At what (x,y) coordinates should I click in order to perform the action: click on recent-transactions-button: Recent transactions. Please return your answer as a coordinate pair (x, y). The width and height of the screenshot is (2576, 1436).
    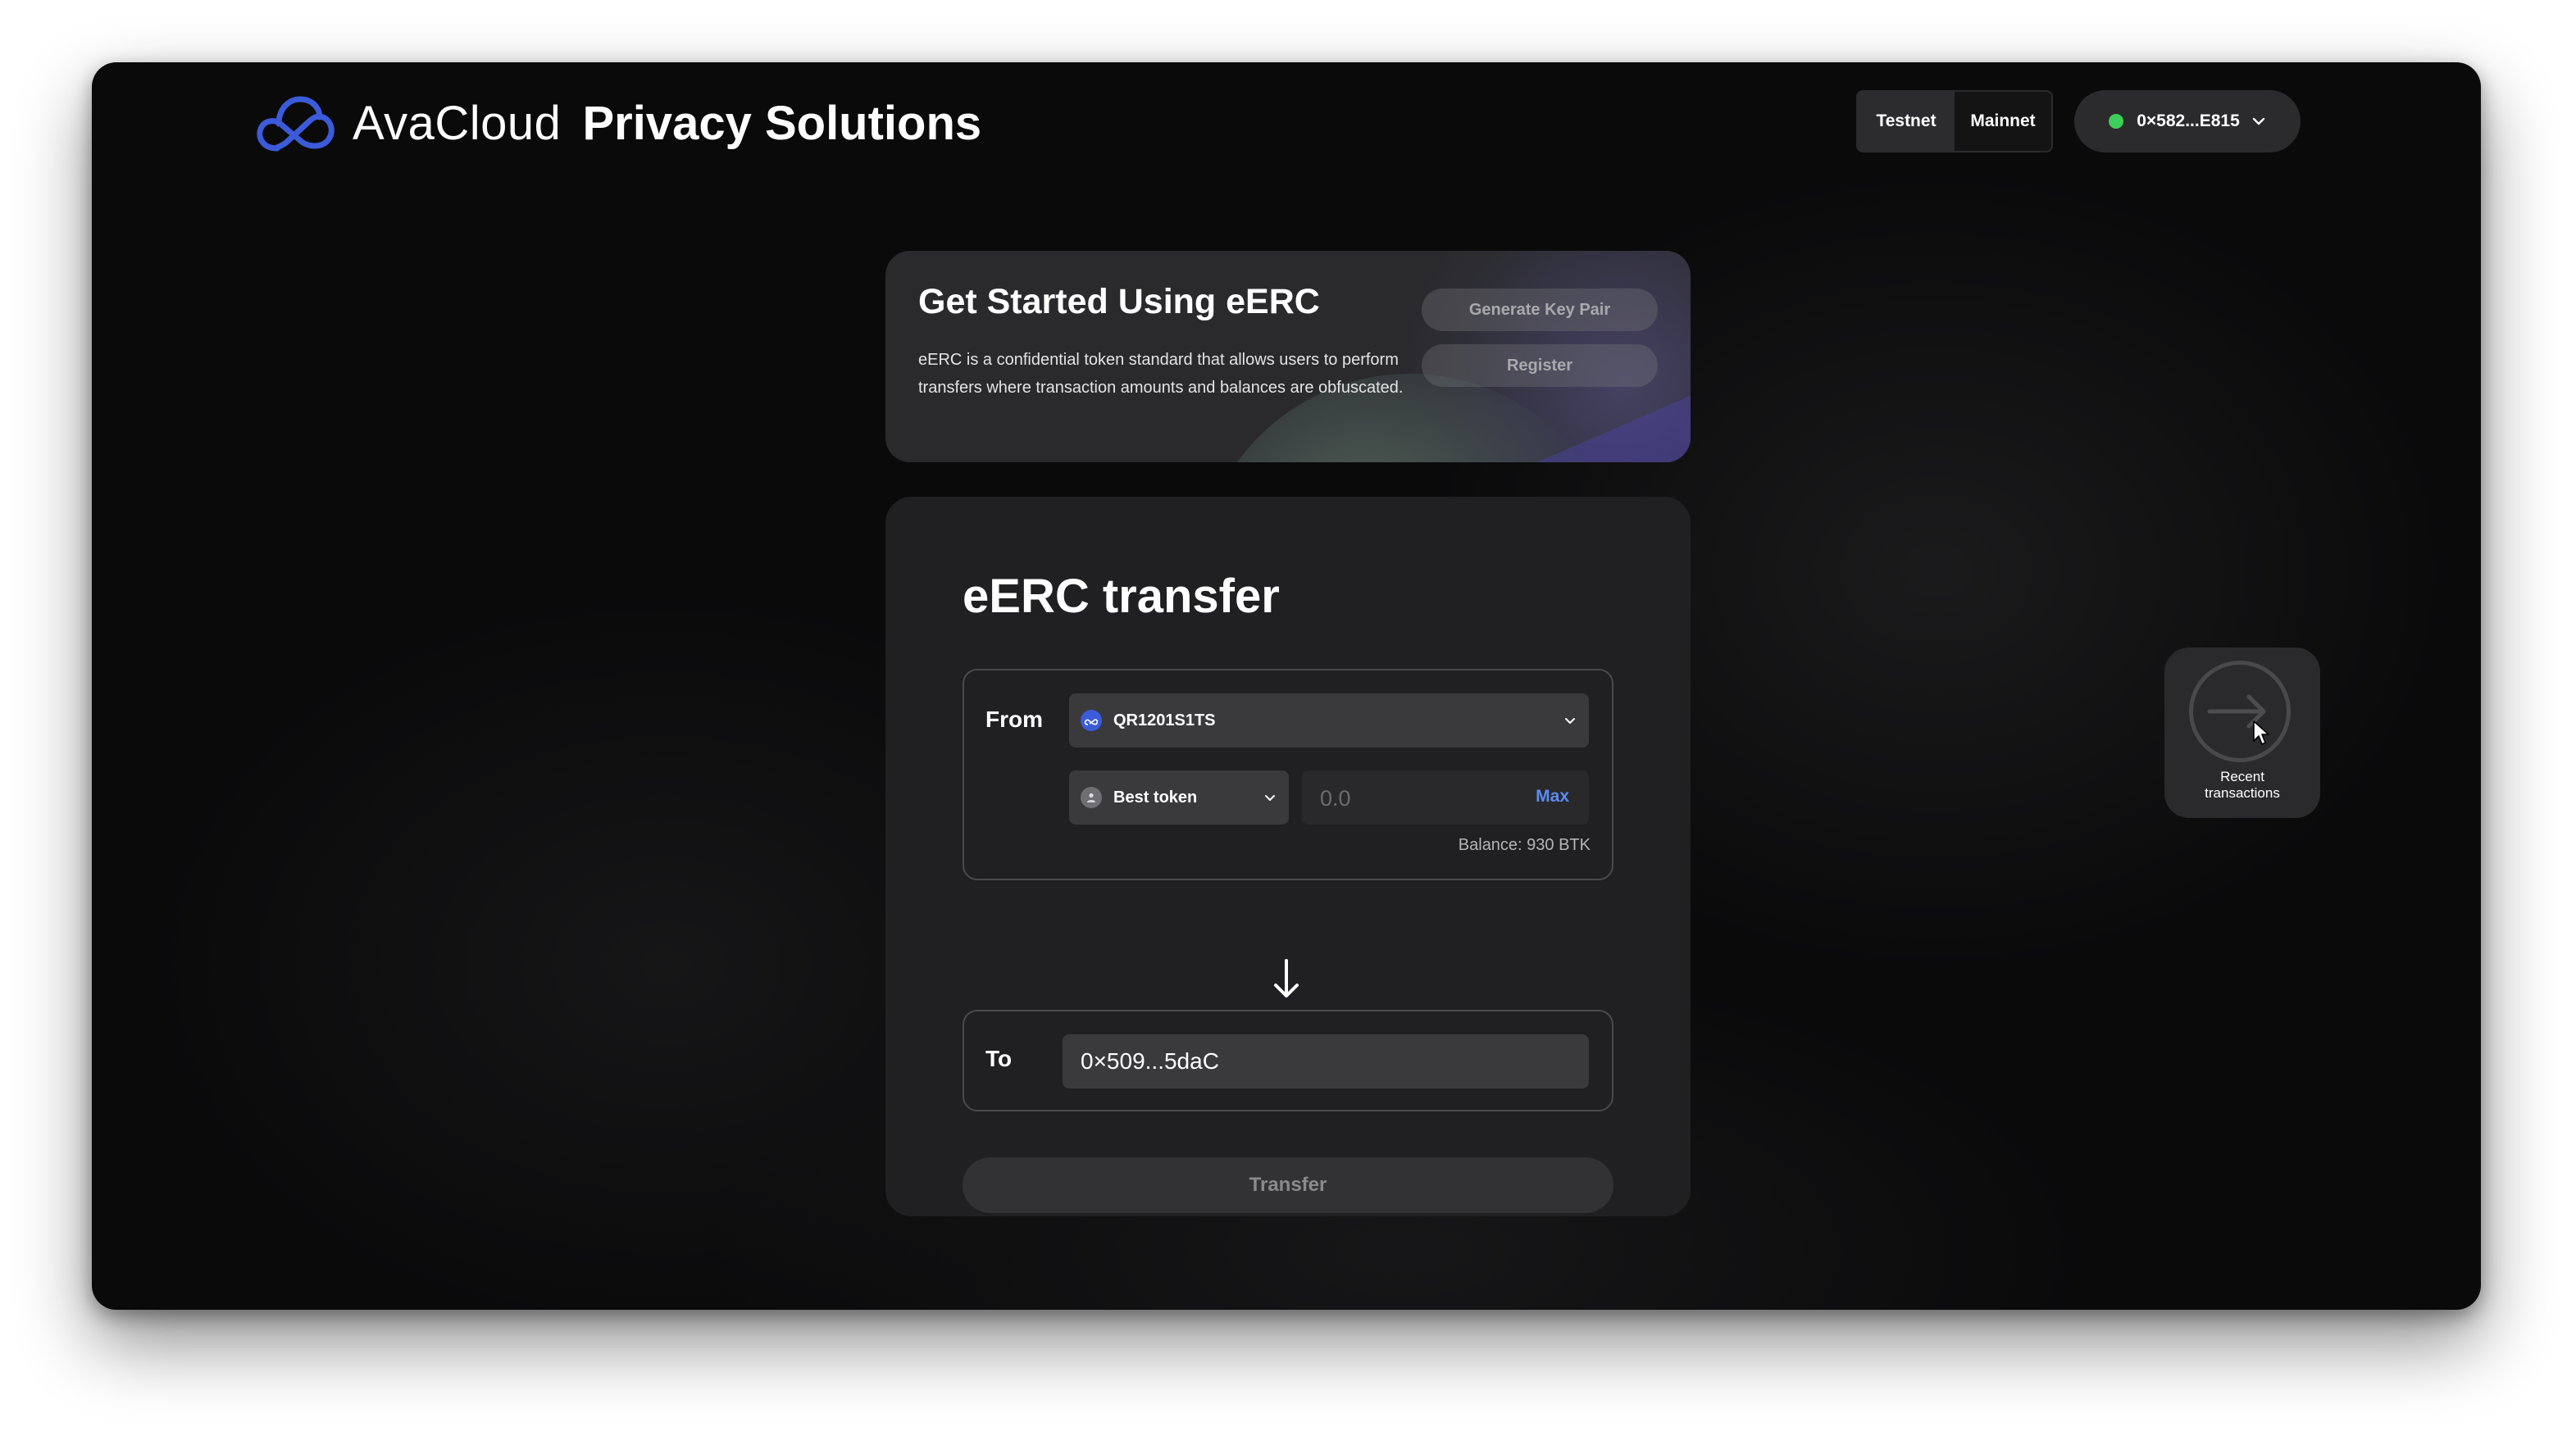
    Looking at the image, I should click on (2242, 733).